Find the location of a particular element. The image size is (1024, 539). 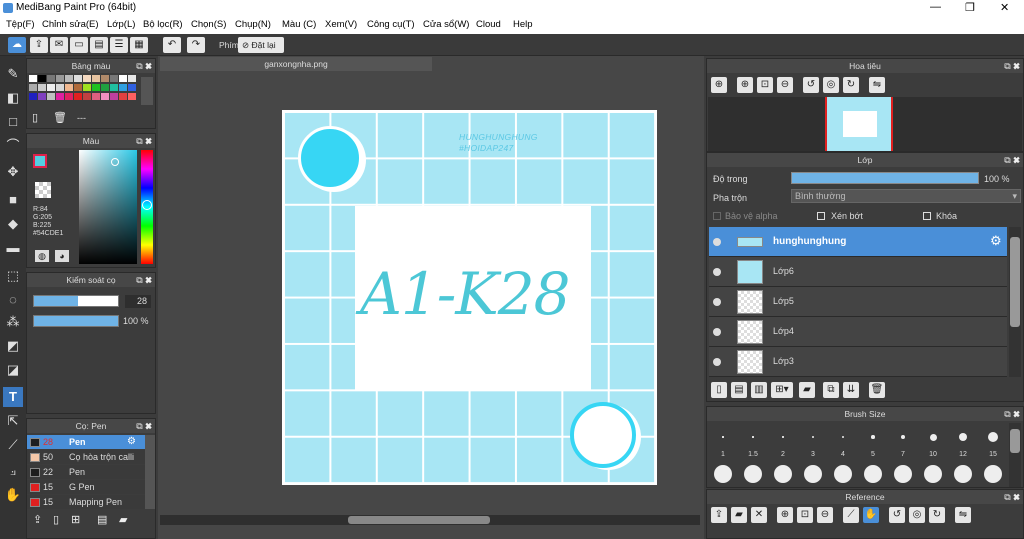

select-eraser-tool-icon: ◪ is located at coordinates (13, 370).